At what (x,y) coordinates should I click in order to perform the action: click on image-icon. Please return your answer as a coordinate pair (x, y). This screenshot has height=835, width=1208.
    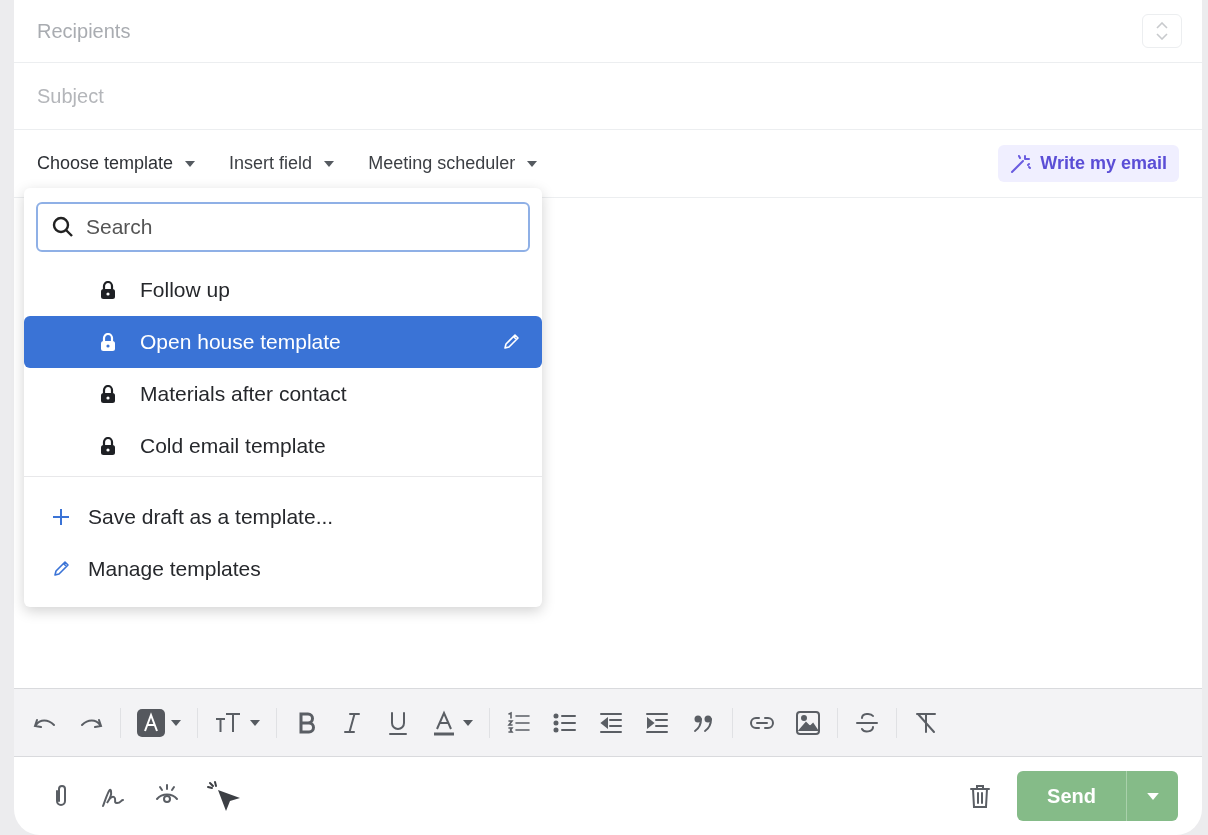
    Looking at the image, I should click on (808, 722).